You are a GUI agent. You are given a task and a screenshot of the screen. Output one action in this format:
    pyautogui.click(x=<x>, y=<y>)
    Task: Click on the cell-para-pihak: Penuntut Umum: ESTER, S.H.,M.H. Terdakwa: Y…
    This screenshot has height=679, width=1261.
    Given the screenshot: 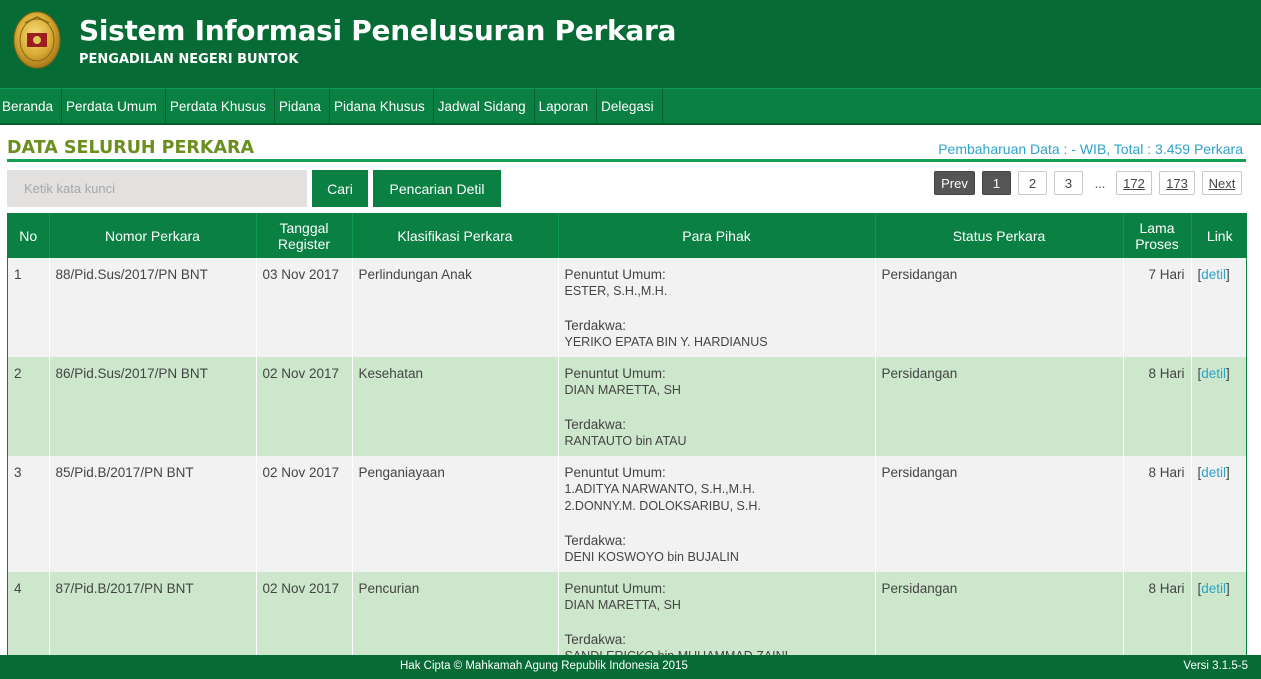 What is the action you would take?
    pyautogui.click(x=717, y=307)
    